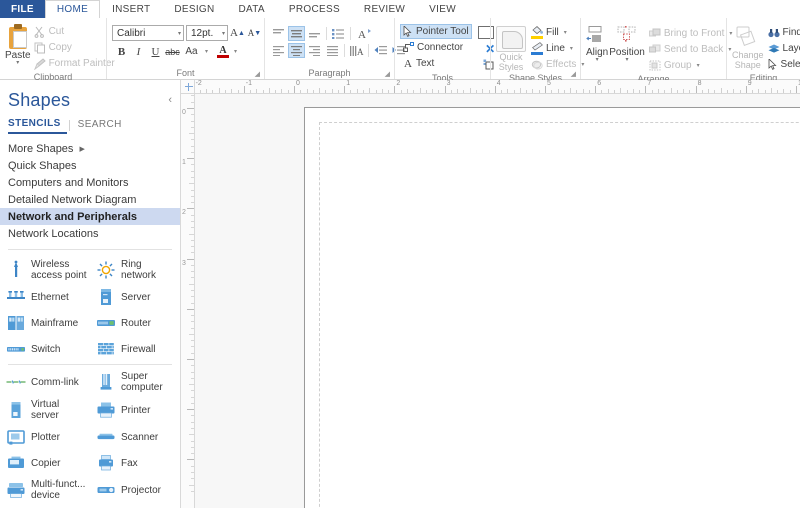 The height and width of the screenshot is (508, 800). Describe the element at coordinates (254, 33) in the screenshot. I see `shrink-font-button: A ▼` at that location.